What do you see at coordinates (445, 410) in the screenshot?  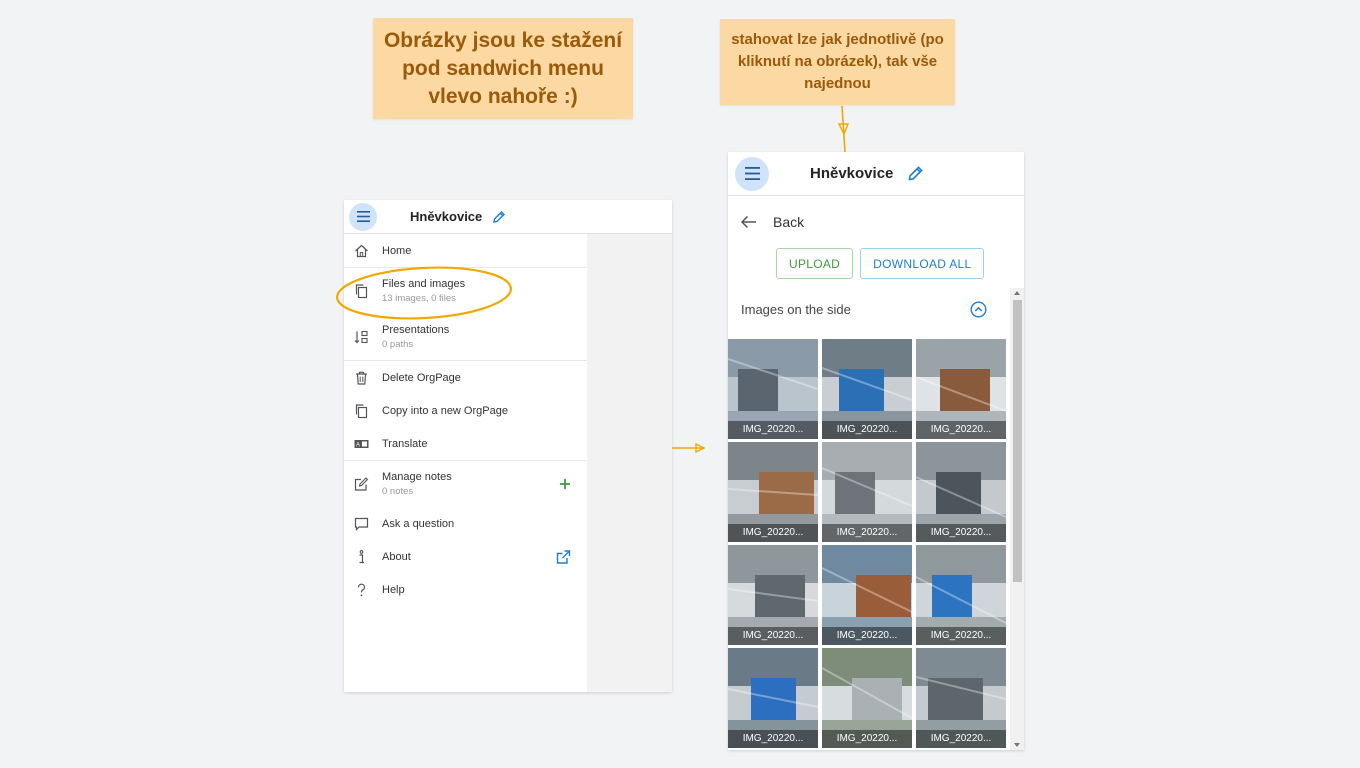 I see `menu-item-copy-label: Copy into a new OrgPage` at bounding box center [445, 410].